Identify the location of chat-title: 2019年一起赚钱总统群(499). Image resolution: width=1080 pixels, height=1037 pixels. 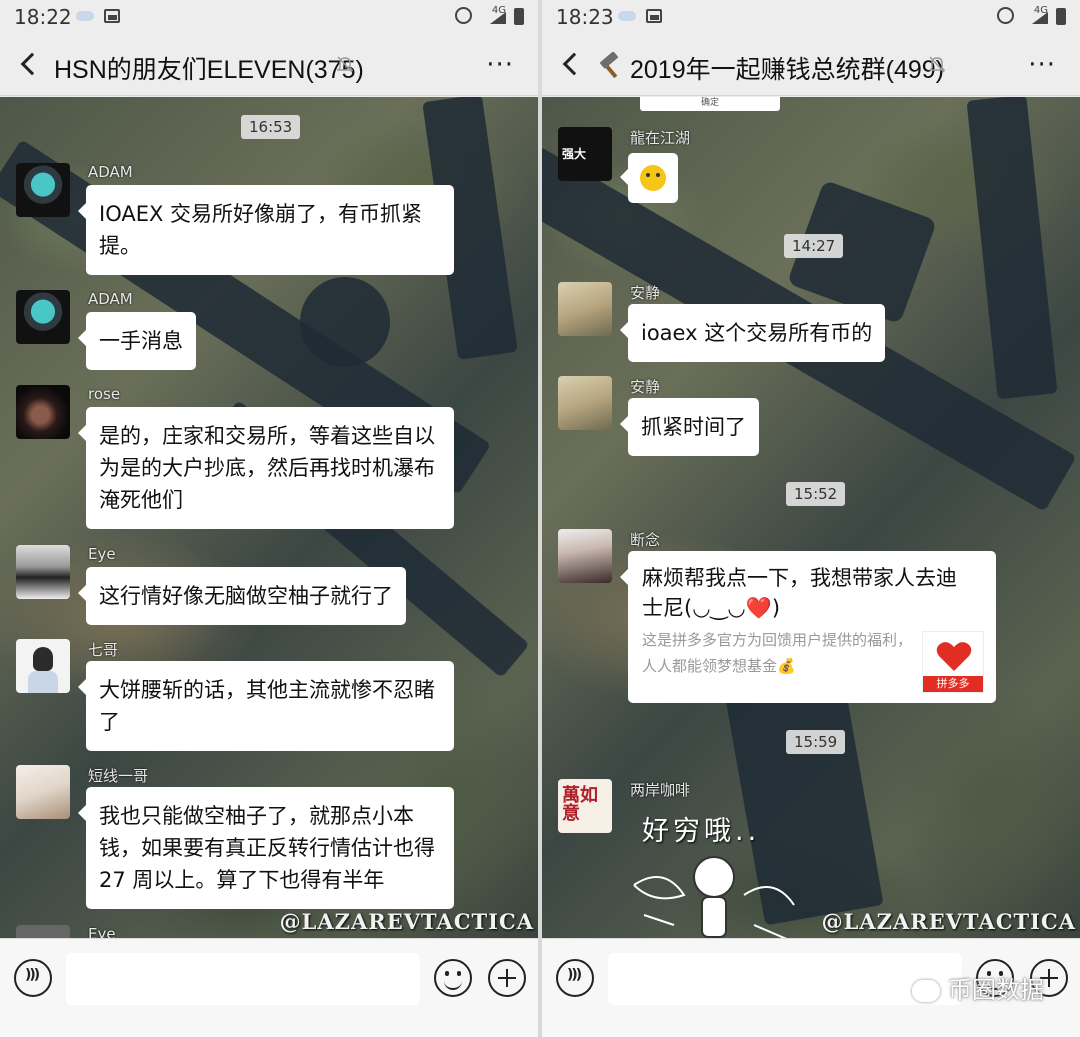
(787, 70).